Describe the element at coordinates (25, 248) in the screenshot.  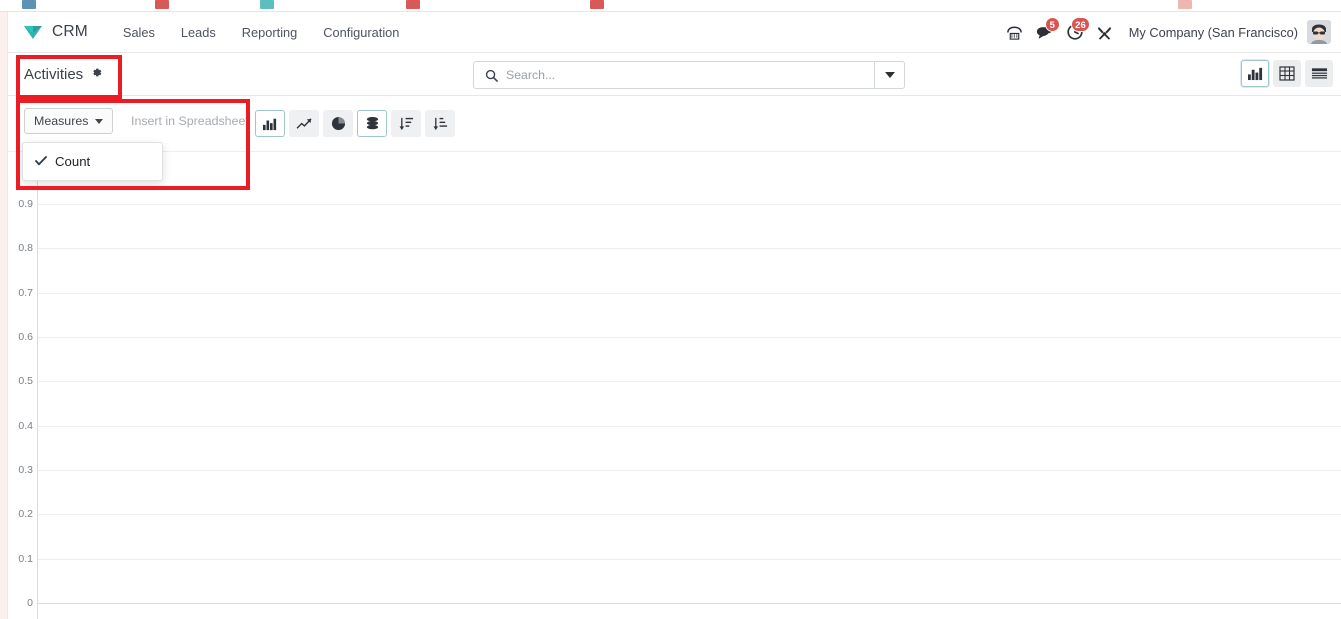
I see `y-axis-tick-label: 0.8` at that location.